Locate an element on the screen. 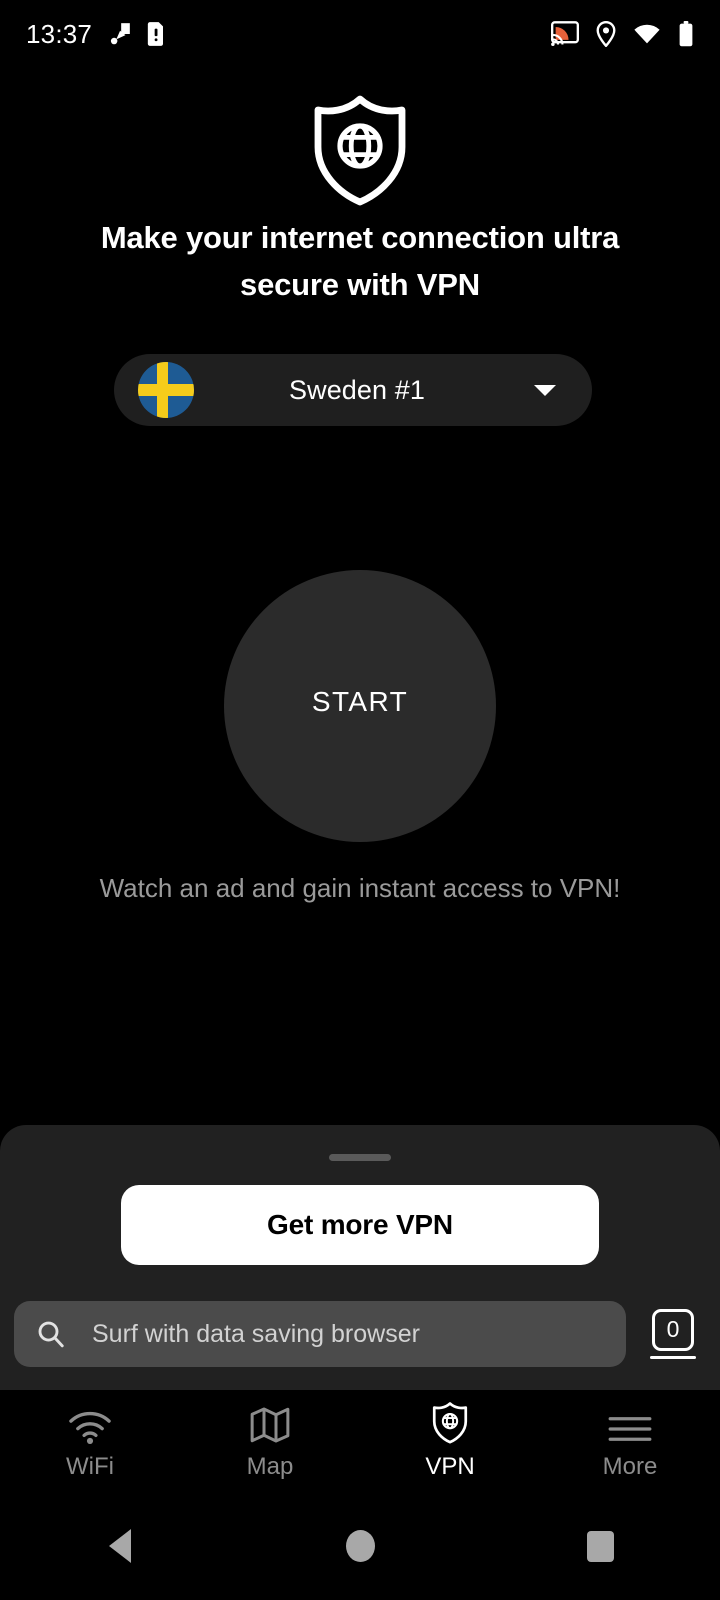 The image size is (720, 1600). tab-counter-icon: 0 is located at coordinates (673, 1334).